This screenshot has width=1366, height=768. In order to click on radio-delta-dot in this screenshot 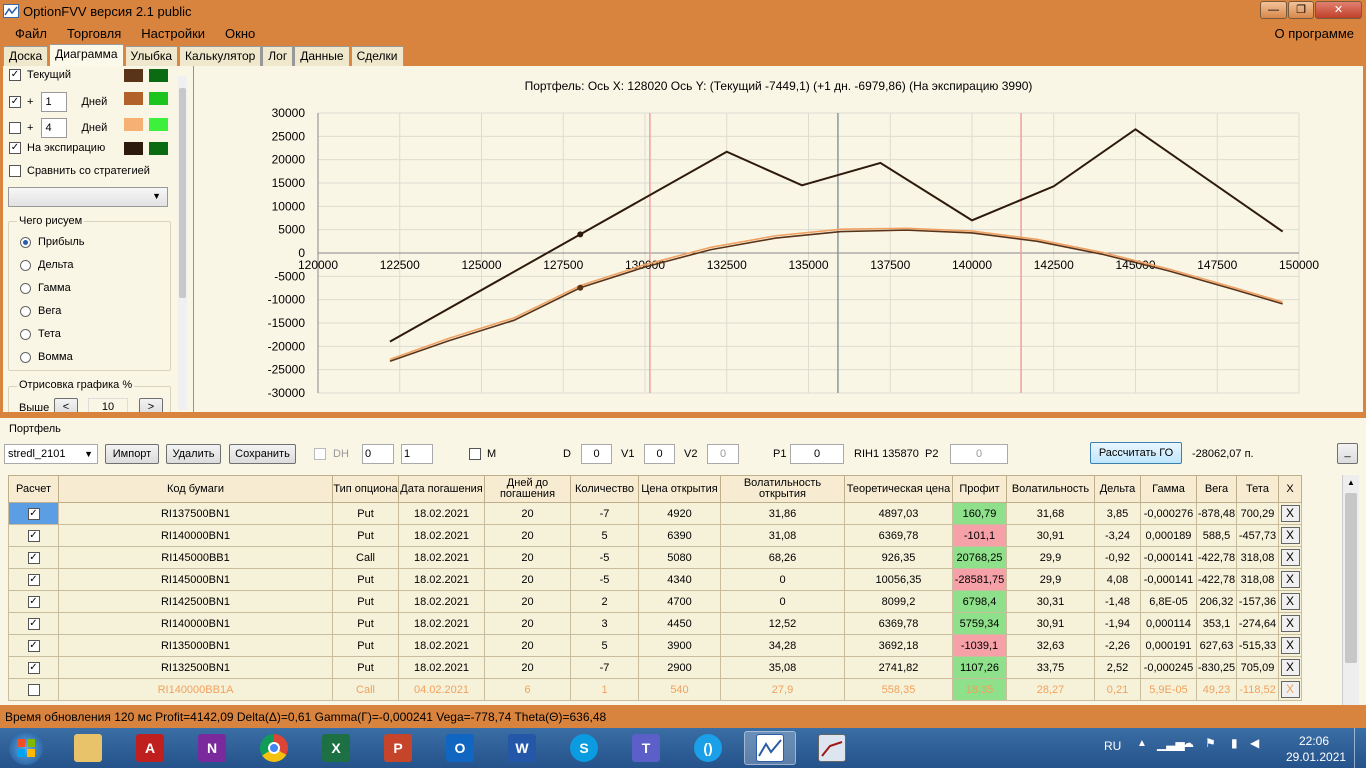, I will do `click(25, 265)`.